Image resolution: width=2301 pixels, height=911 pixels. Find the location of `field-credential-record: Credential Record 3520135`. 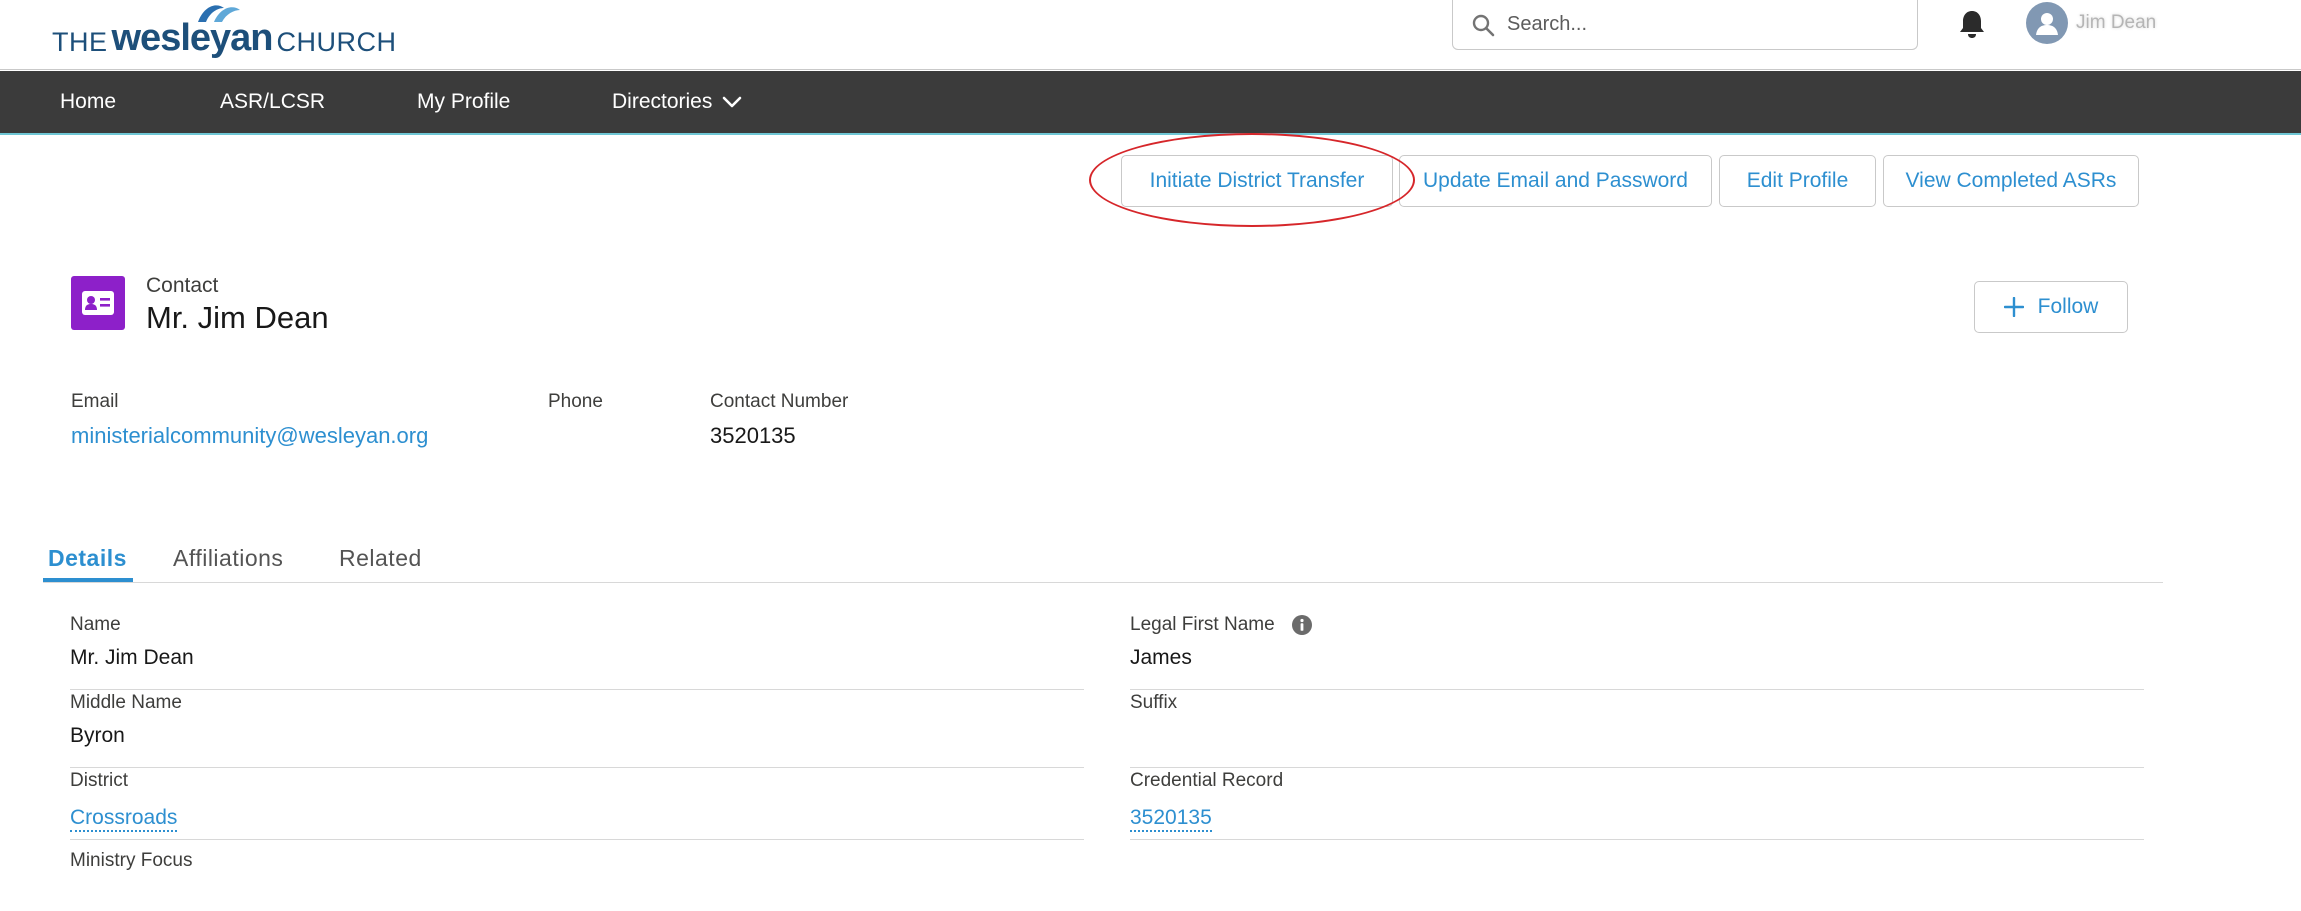

field-credential-record: Credential Record 3520135 is located at coordinates (1637, 805).